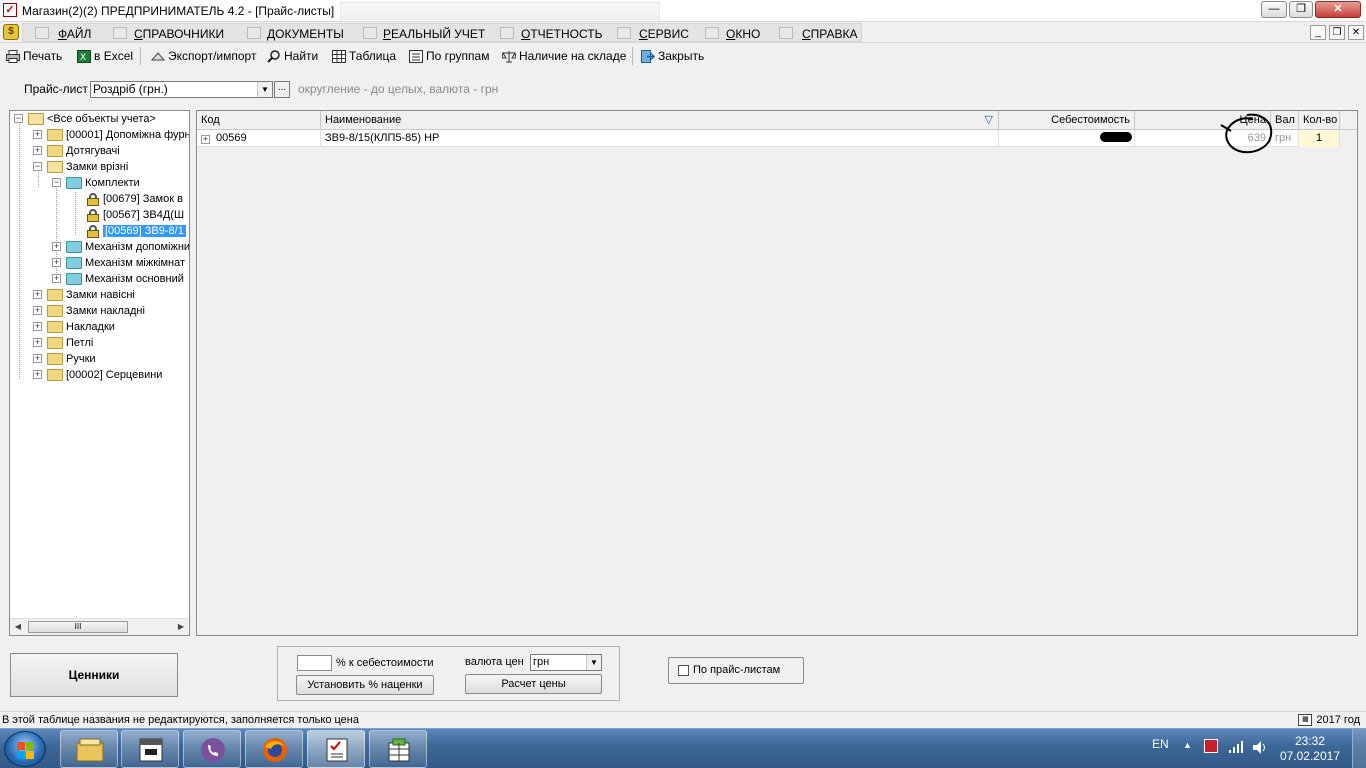 This screenshot has height=768, width=1366. I want to click on price-list-select: Роздріб (грн.) ▼, so click(181, 89).